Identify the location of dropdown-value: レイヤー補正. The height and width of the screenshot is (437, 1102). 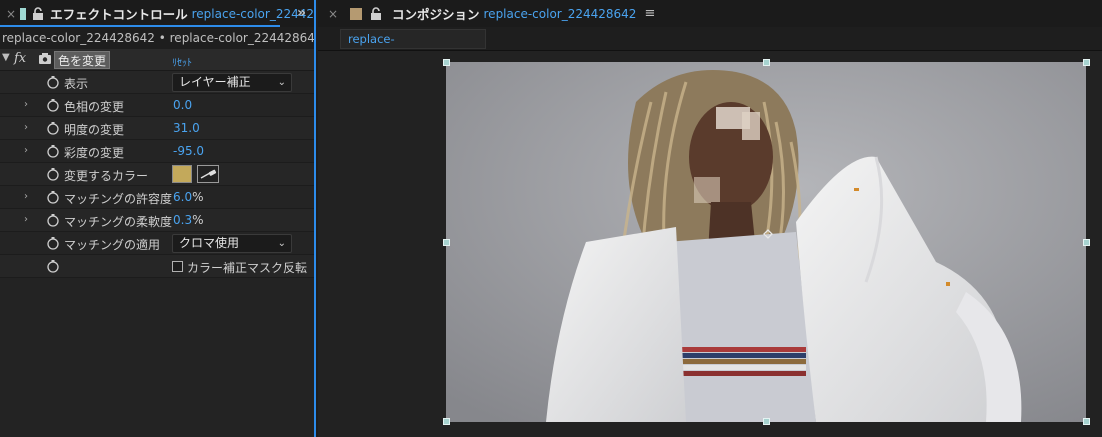
(215, 82).